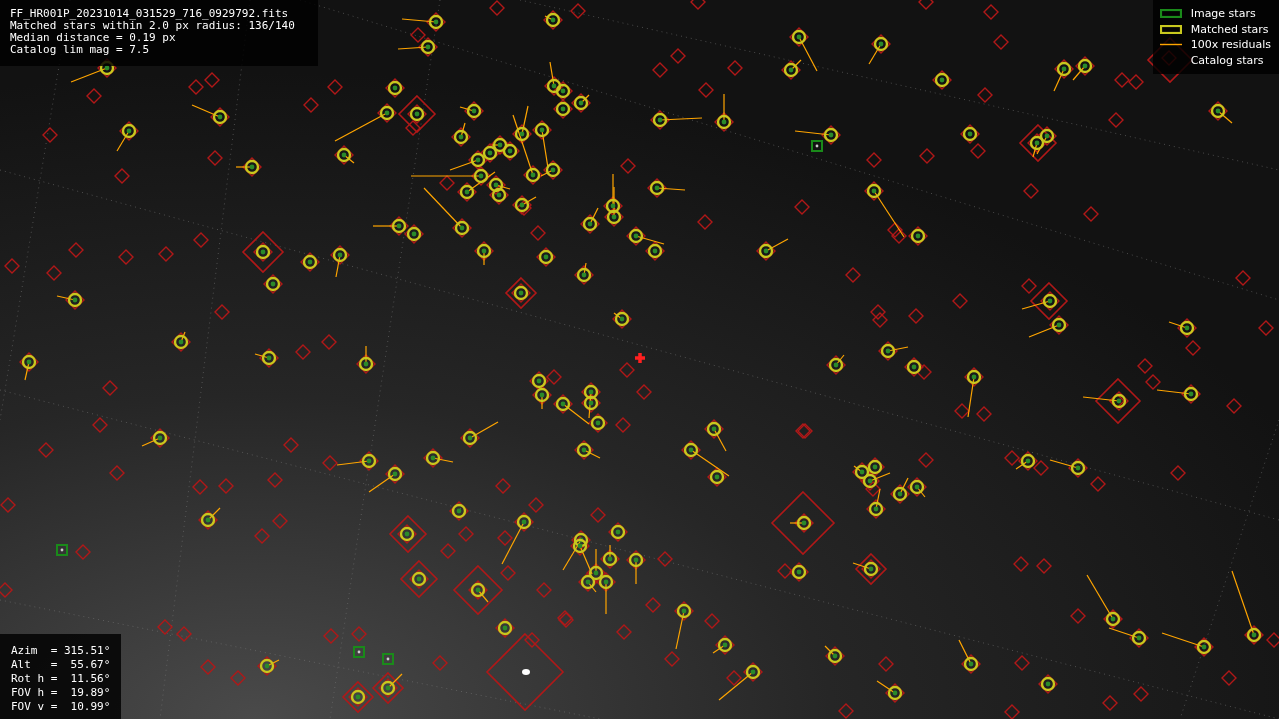  Describe the element at coordinates (1230, 45) in the screenshot. I see `legend-label: 100x residuals` at that location.